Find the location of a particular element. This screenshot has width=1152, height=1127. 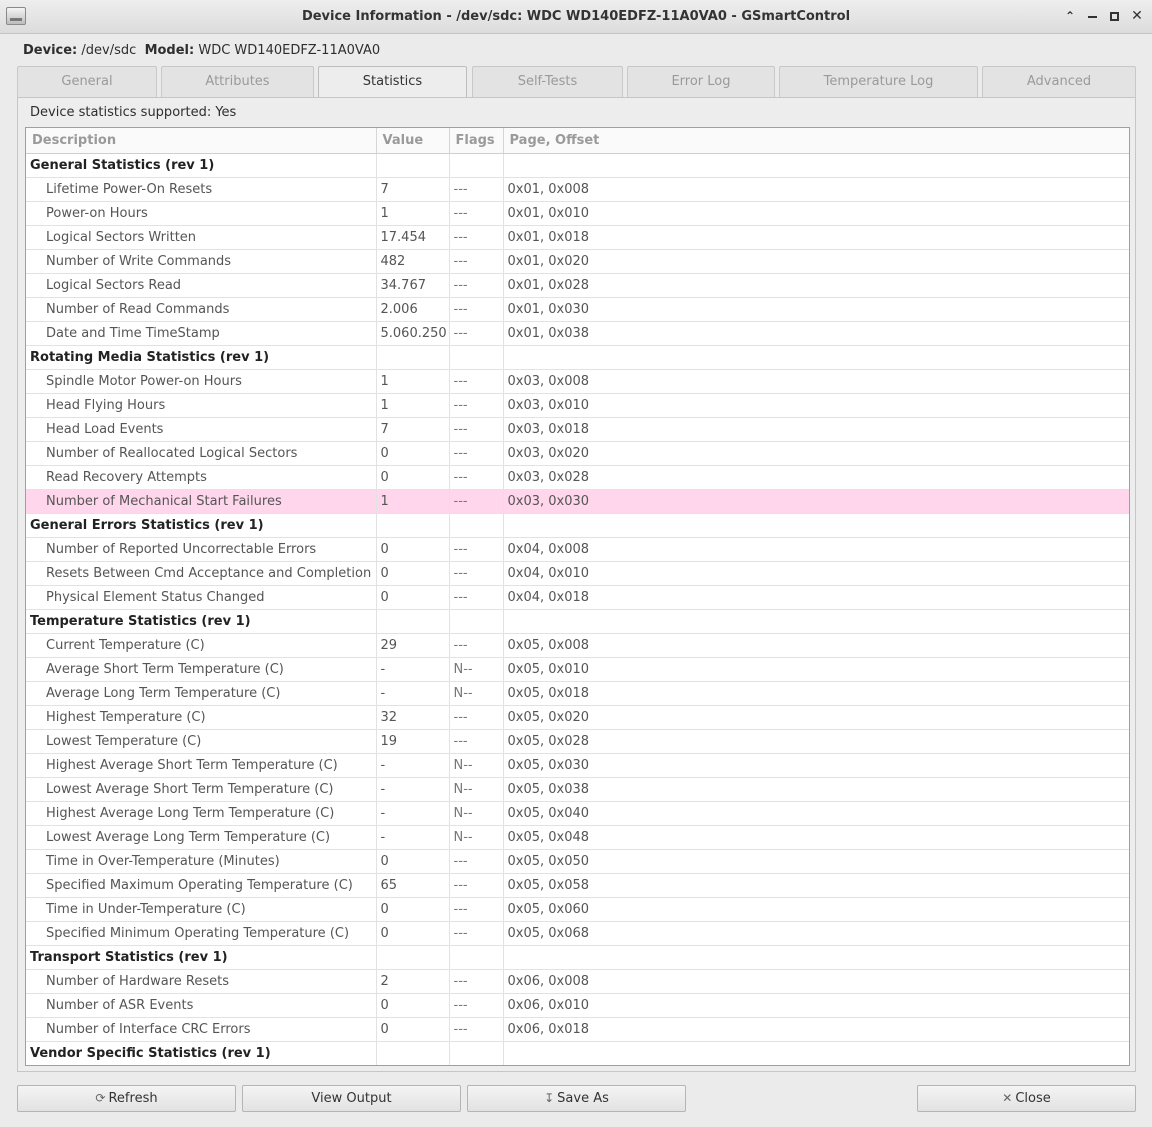

refresh-icon: ⟳ is located at coordinates (100, 1098).